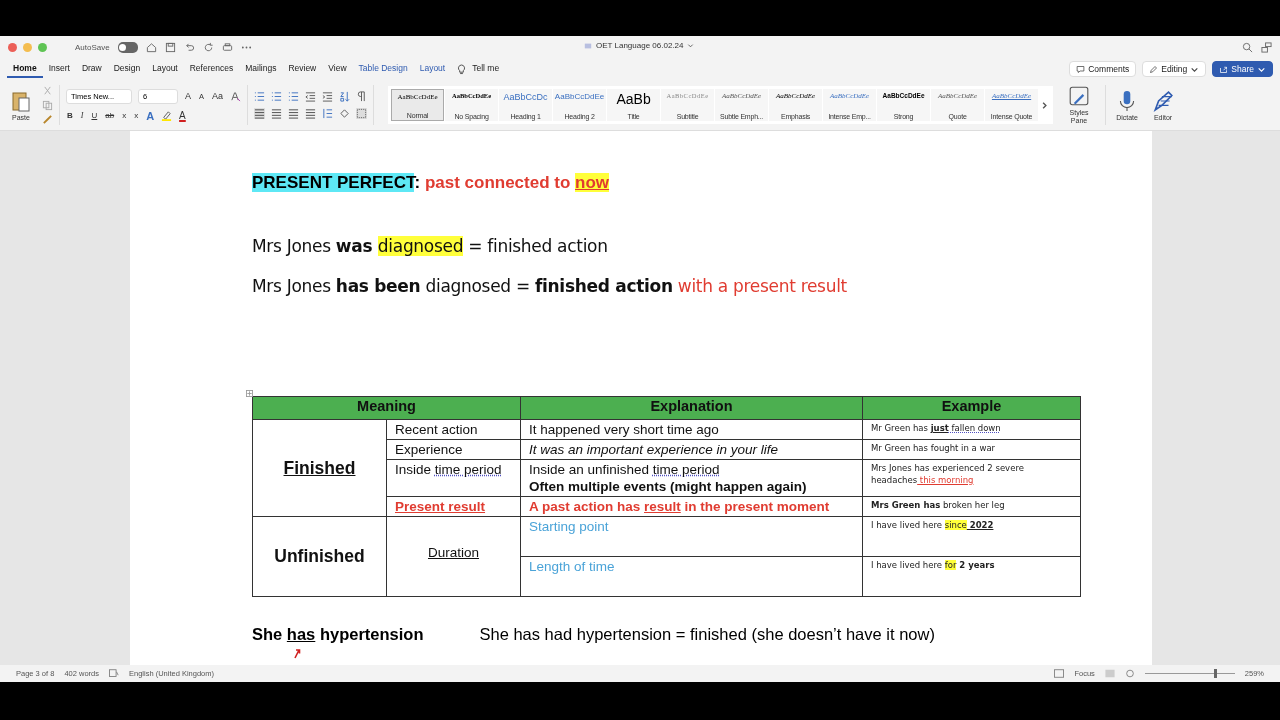  I want to click on table-cell: Mr Green has just fallen down, so click(971, 429).